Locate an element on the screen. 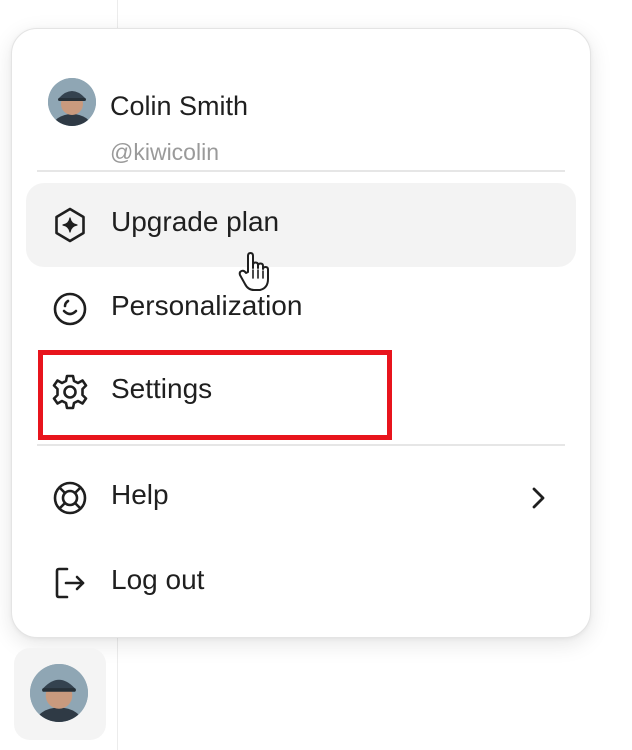 This screenshot has width=632, height=750. menu-item-help: Help is located at coordinates (301, 498).